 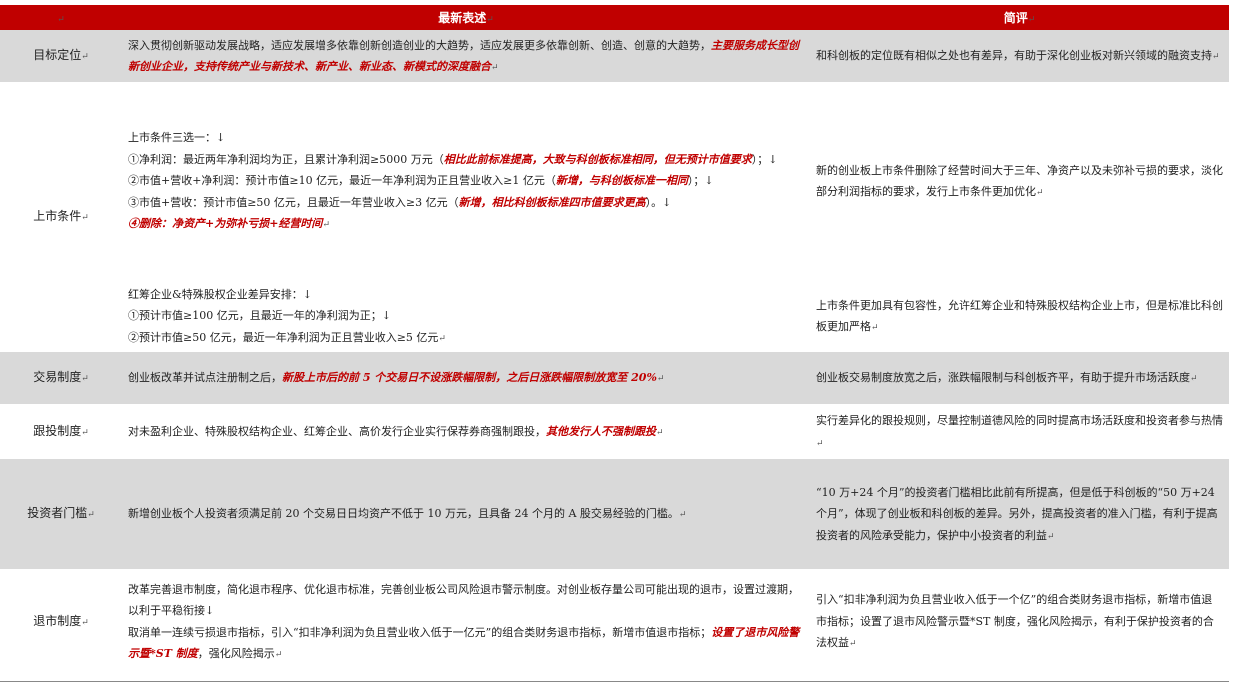 What do you see at coordinates (1019, 17) in the screenshot?
I see `header-comment: 简评↵` at bounding box center [1019, 17].